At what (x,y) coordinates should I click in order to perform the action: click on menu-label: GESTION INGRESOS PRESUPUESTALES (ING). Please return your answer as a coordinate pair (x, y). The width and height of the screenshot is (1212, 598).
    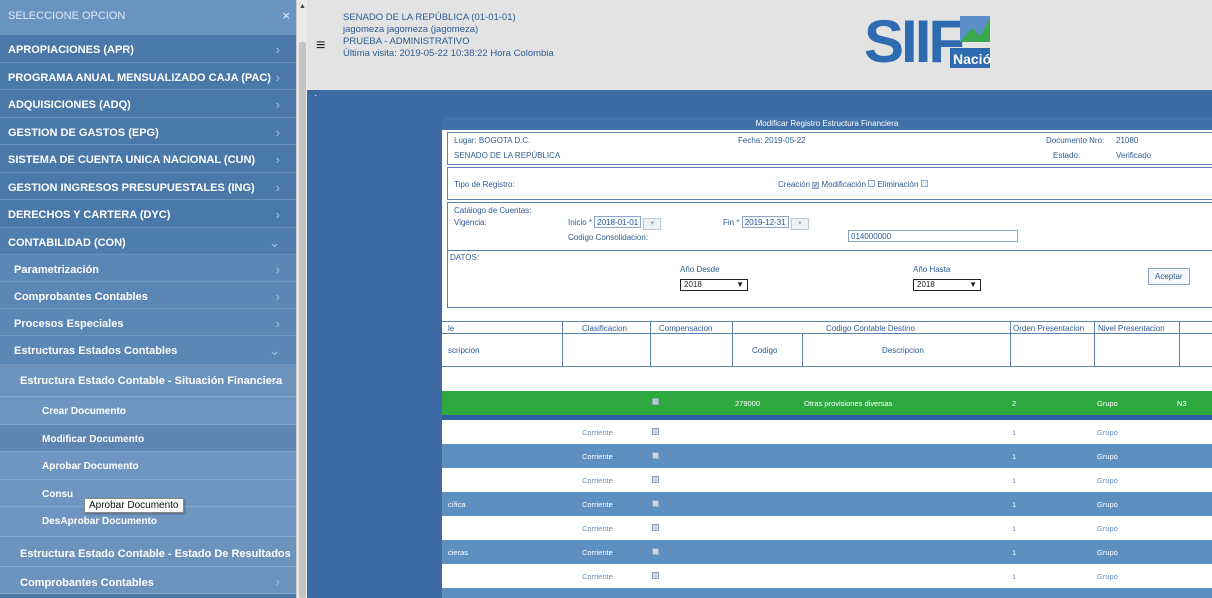
    Looking at the image, I should click on (131, 187).